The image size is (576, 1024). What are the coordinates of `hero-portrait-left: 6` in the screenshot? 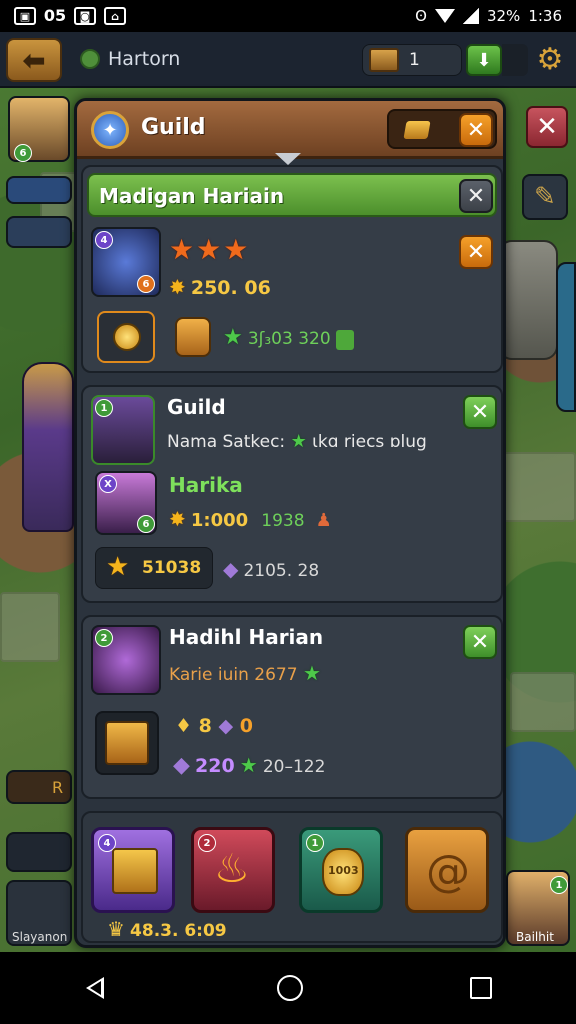 It's located at (39, 129).